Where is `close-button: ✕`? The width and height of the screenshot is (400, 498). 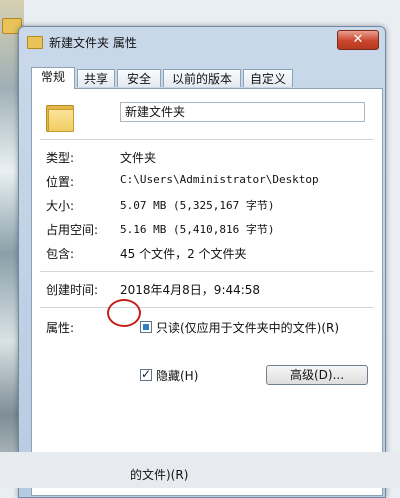 close-button: ✕ is located at coordinates (358, 40).